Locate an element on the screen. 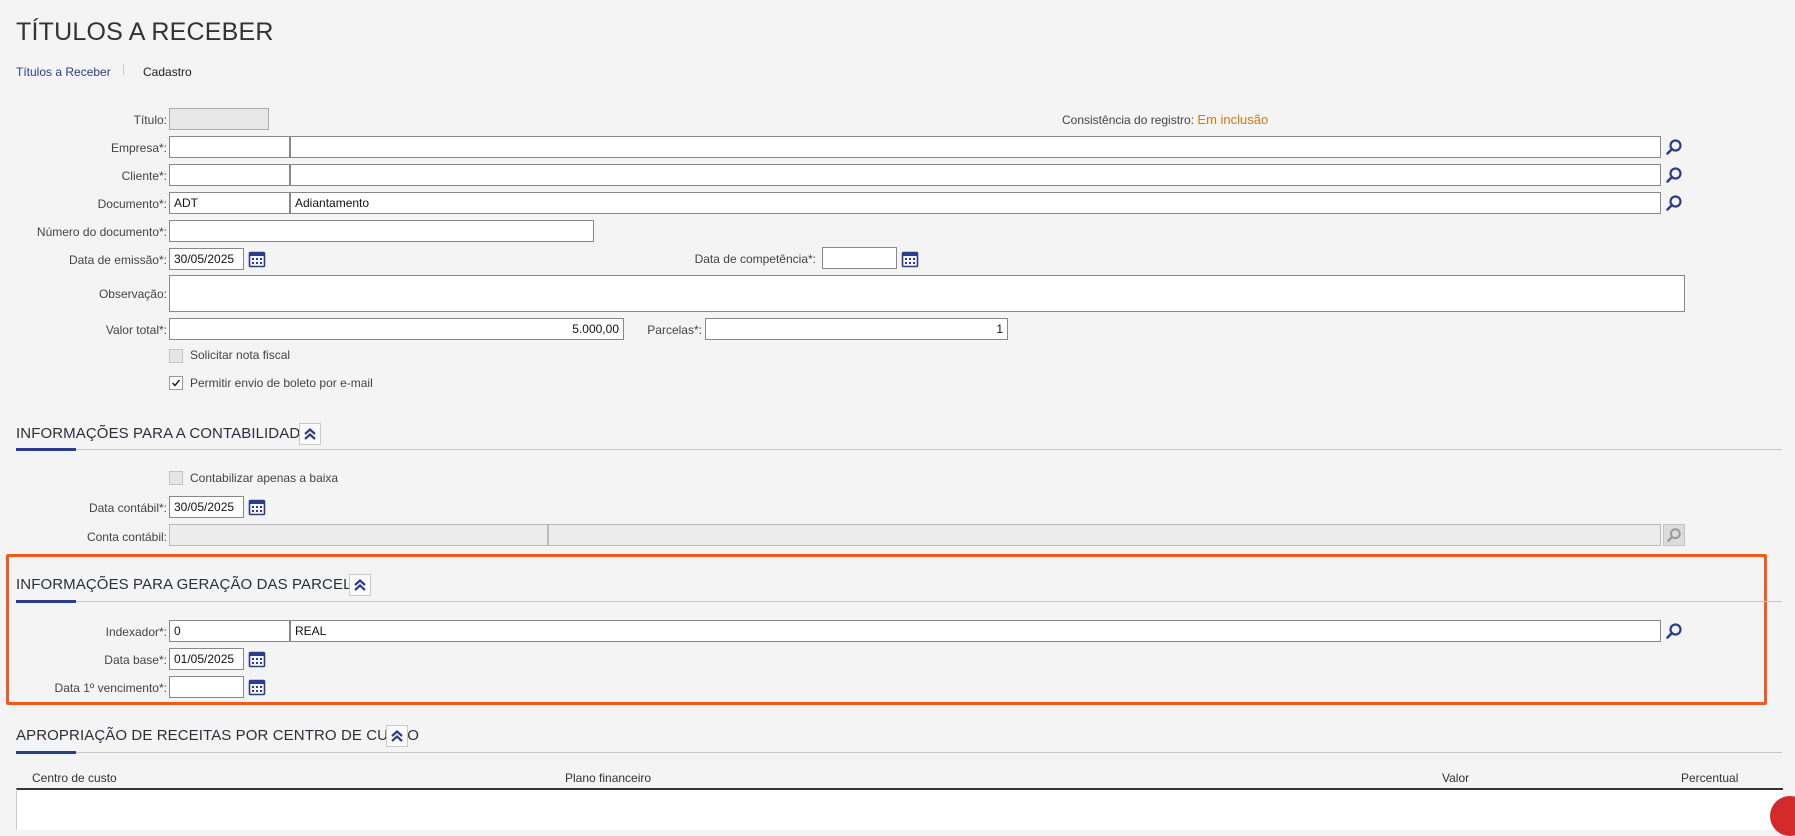 The image size is (1795, 836). solicitar-nota-checkbox is located at coordinates (176, 356).